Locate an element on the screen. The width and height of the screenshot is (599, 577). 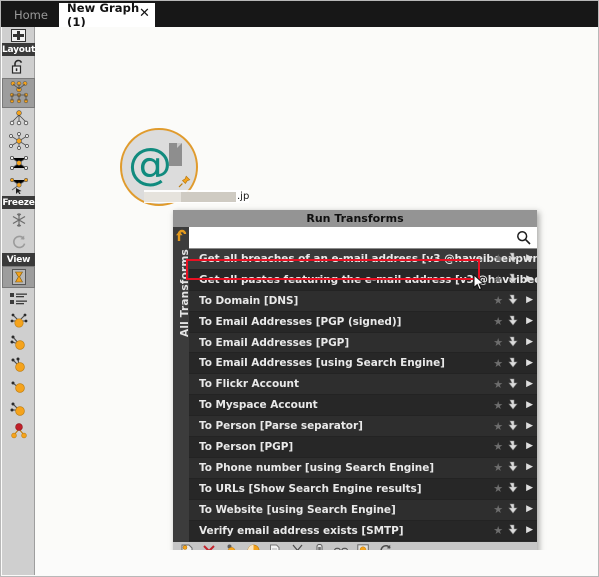
entity-label: .jp is located at coordinates (197, 196).